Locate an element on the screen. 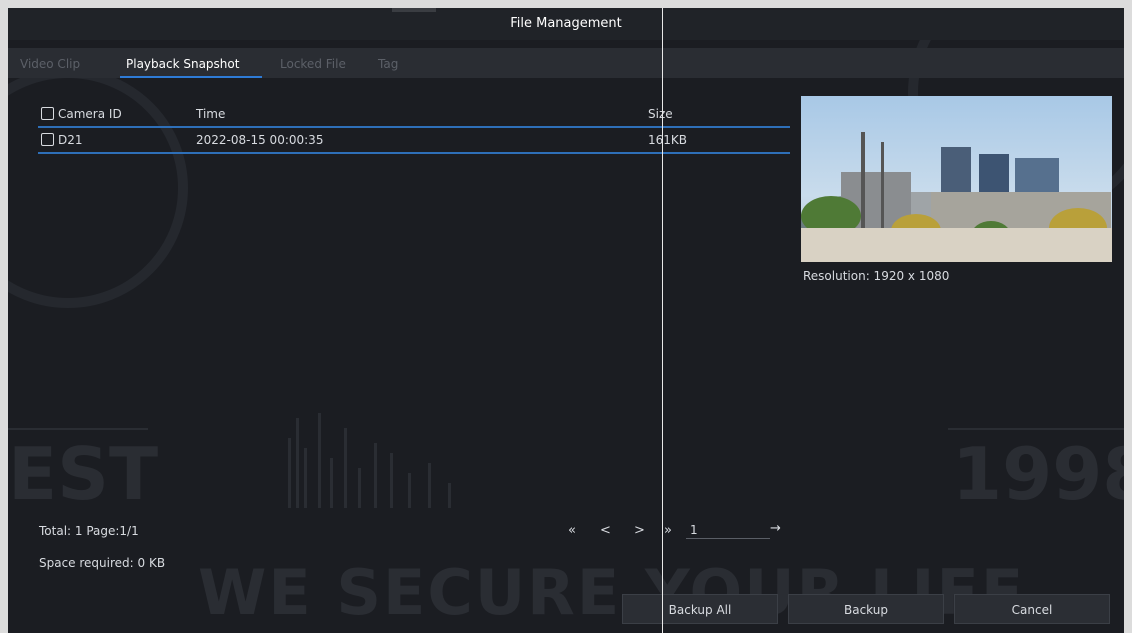 This screenshot has width=1132, height=633. watermark-left-text: EST is located at coordinates (83, 474).